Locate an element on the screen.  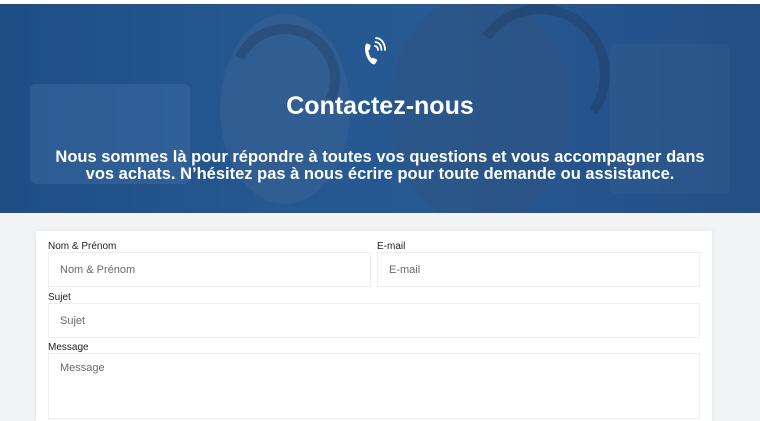
page-title: Contactez-nous is located at coordinates (380, 106).